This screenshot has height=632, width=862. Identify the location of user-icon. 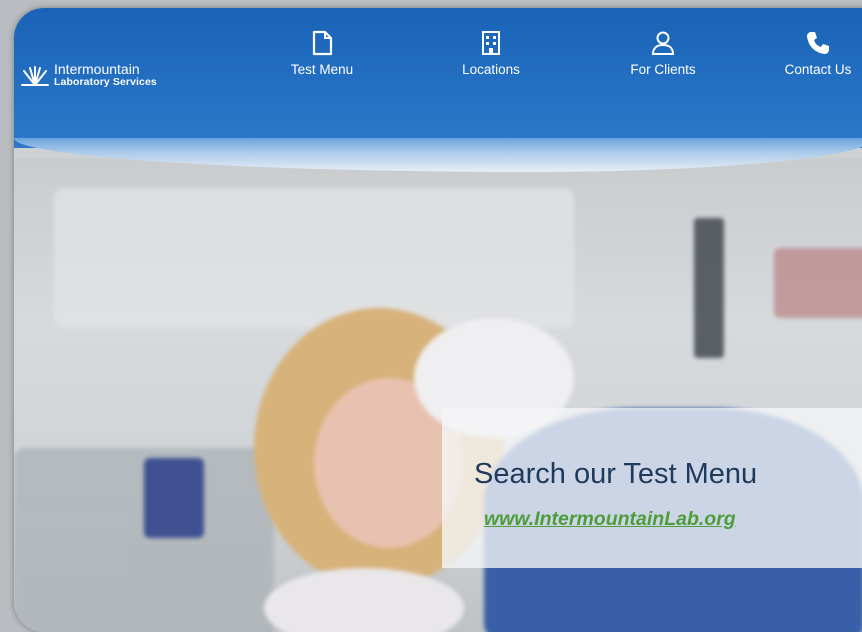
(663, 43).